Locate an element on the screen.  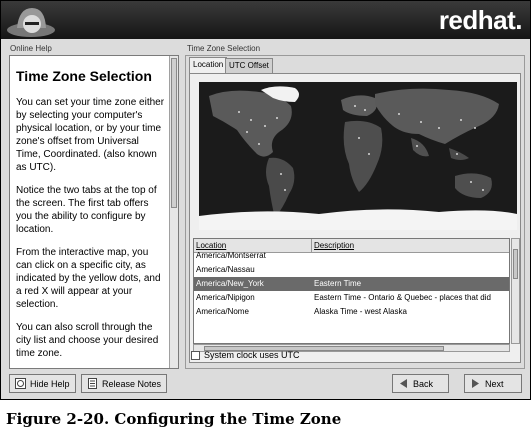
tab-utc-offset: UTC Offset is located at coordinates (249, 65).